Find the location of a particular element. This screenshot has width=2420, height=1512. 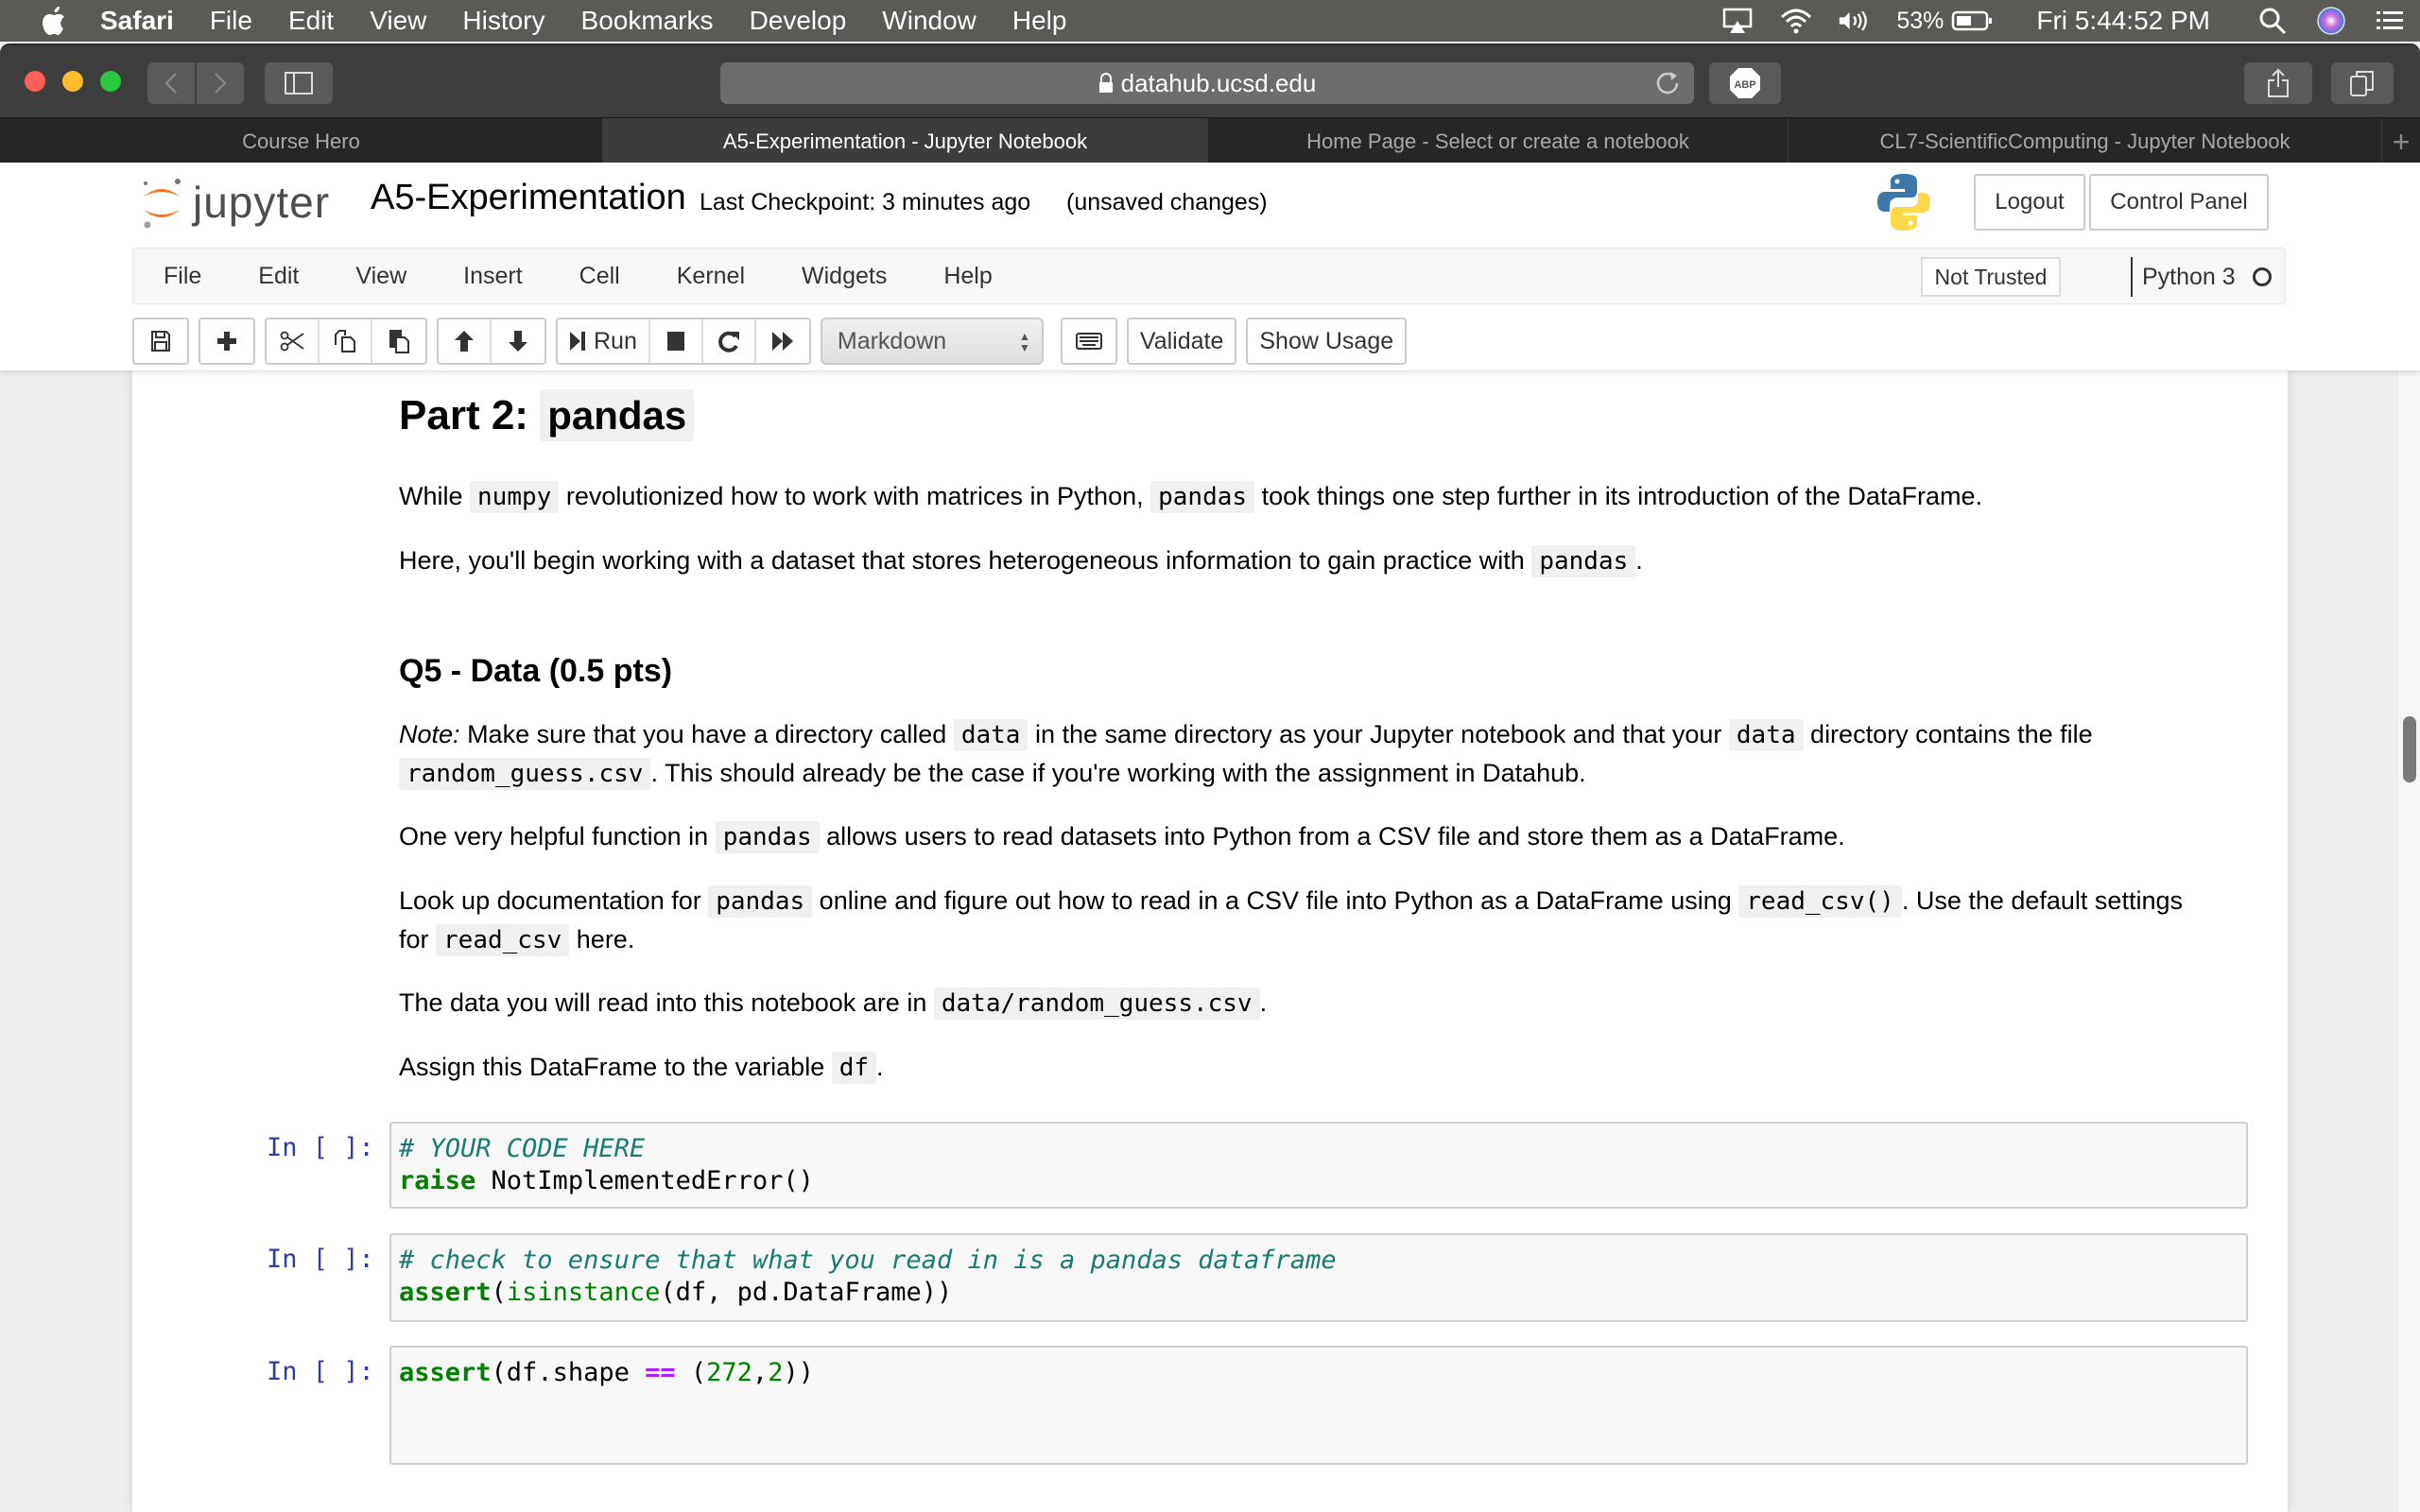

address-bar: datahub.ucsd.edu is located at coordinates (1207, 83).